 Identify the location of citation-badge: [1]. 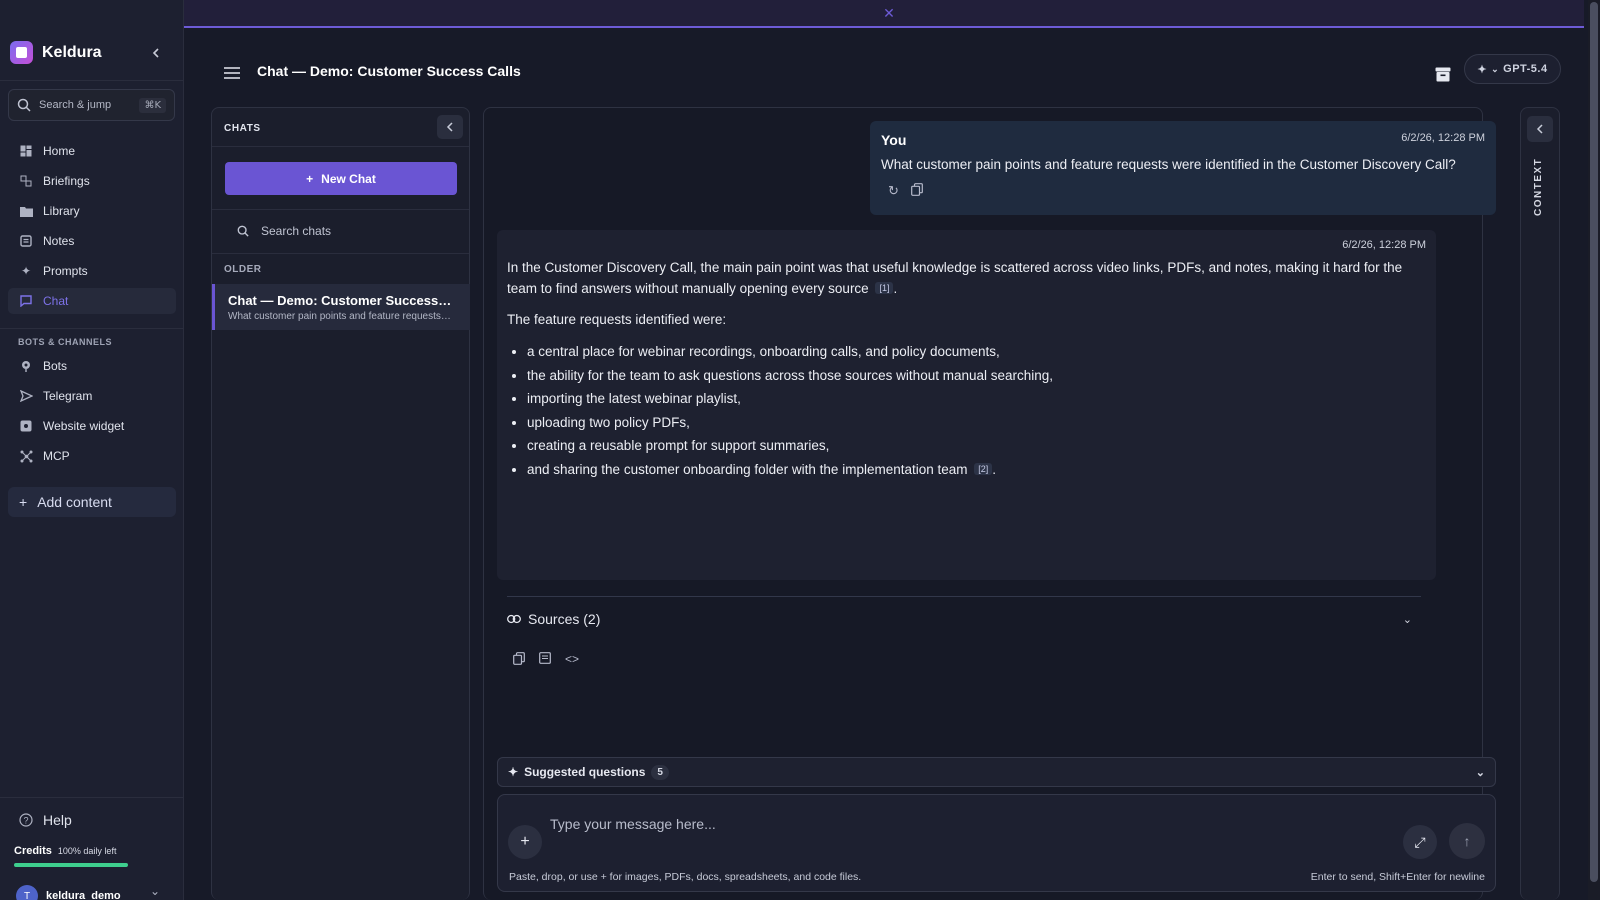
(884, 288).